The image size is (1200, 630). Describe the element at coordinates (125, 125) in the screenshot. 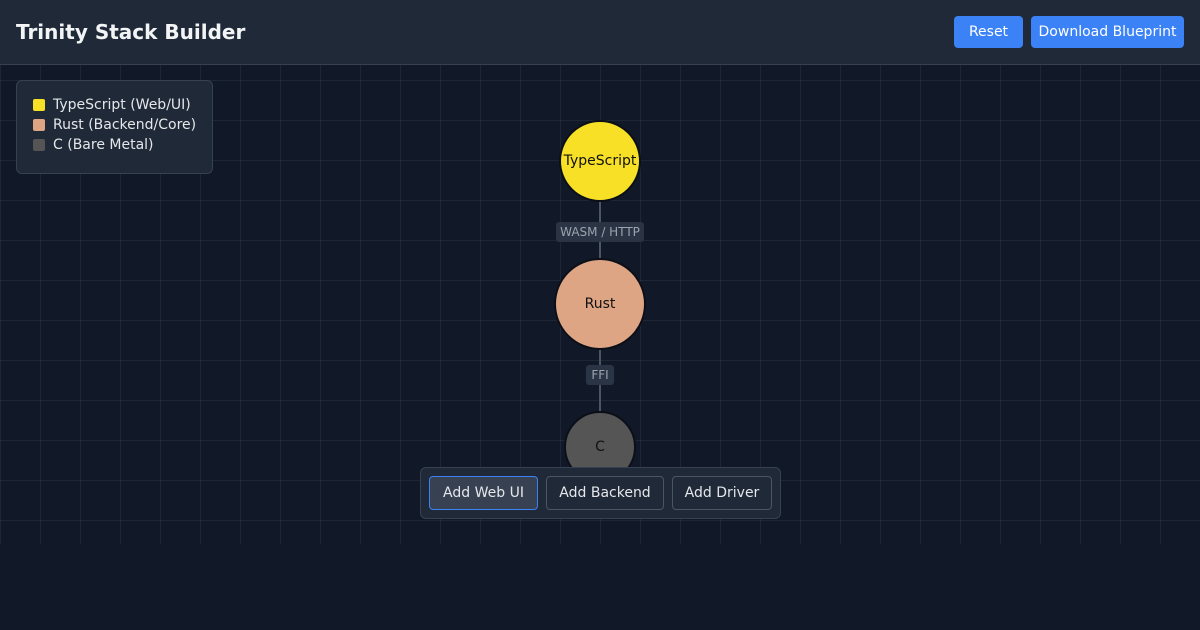

I see `legend-label: Rust (Backend/Core)` at that location.